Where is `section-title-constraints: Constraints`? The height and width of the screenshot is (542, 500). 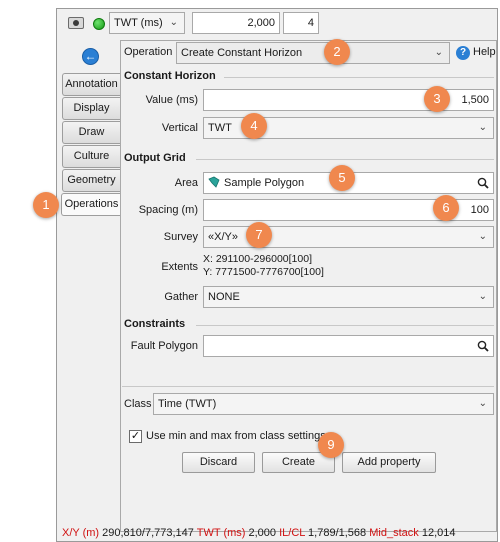
section-title-constraints: Constraints is located at coordinates (155, 324).